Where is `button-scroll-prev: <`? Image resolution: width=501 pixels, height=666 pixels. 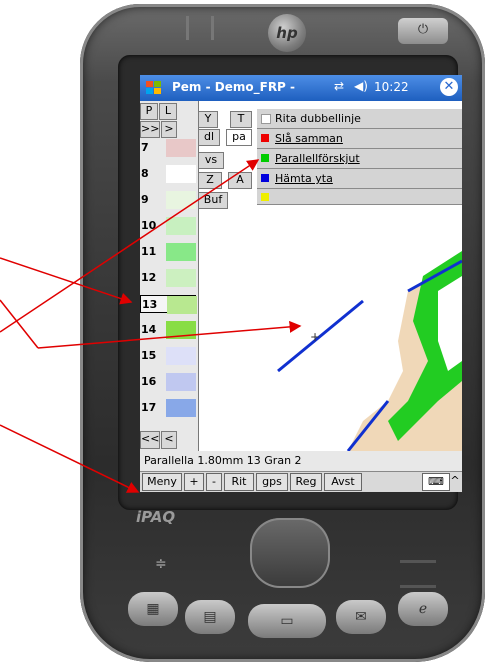
button-scroll-prev: < is located at coordinates (169, 440).